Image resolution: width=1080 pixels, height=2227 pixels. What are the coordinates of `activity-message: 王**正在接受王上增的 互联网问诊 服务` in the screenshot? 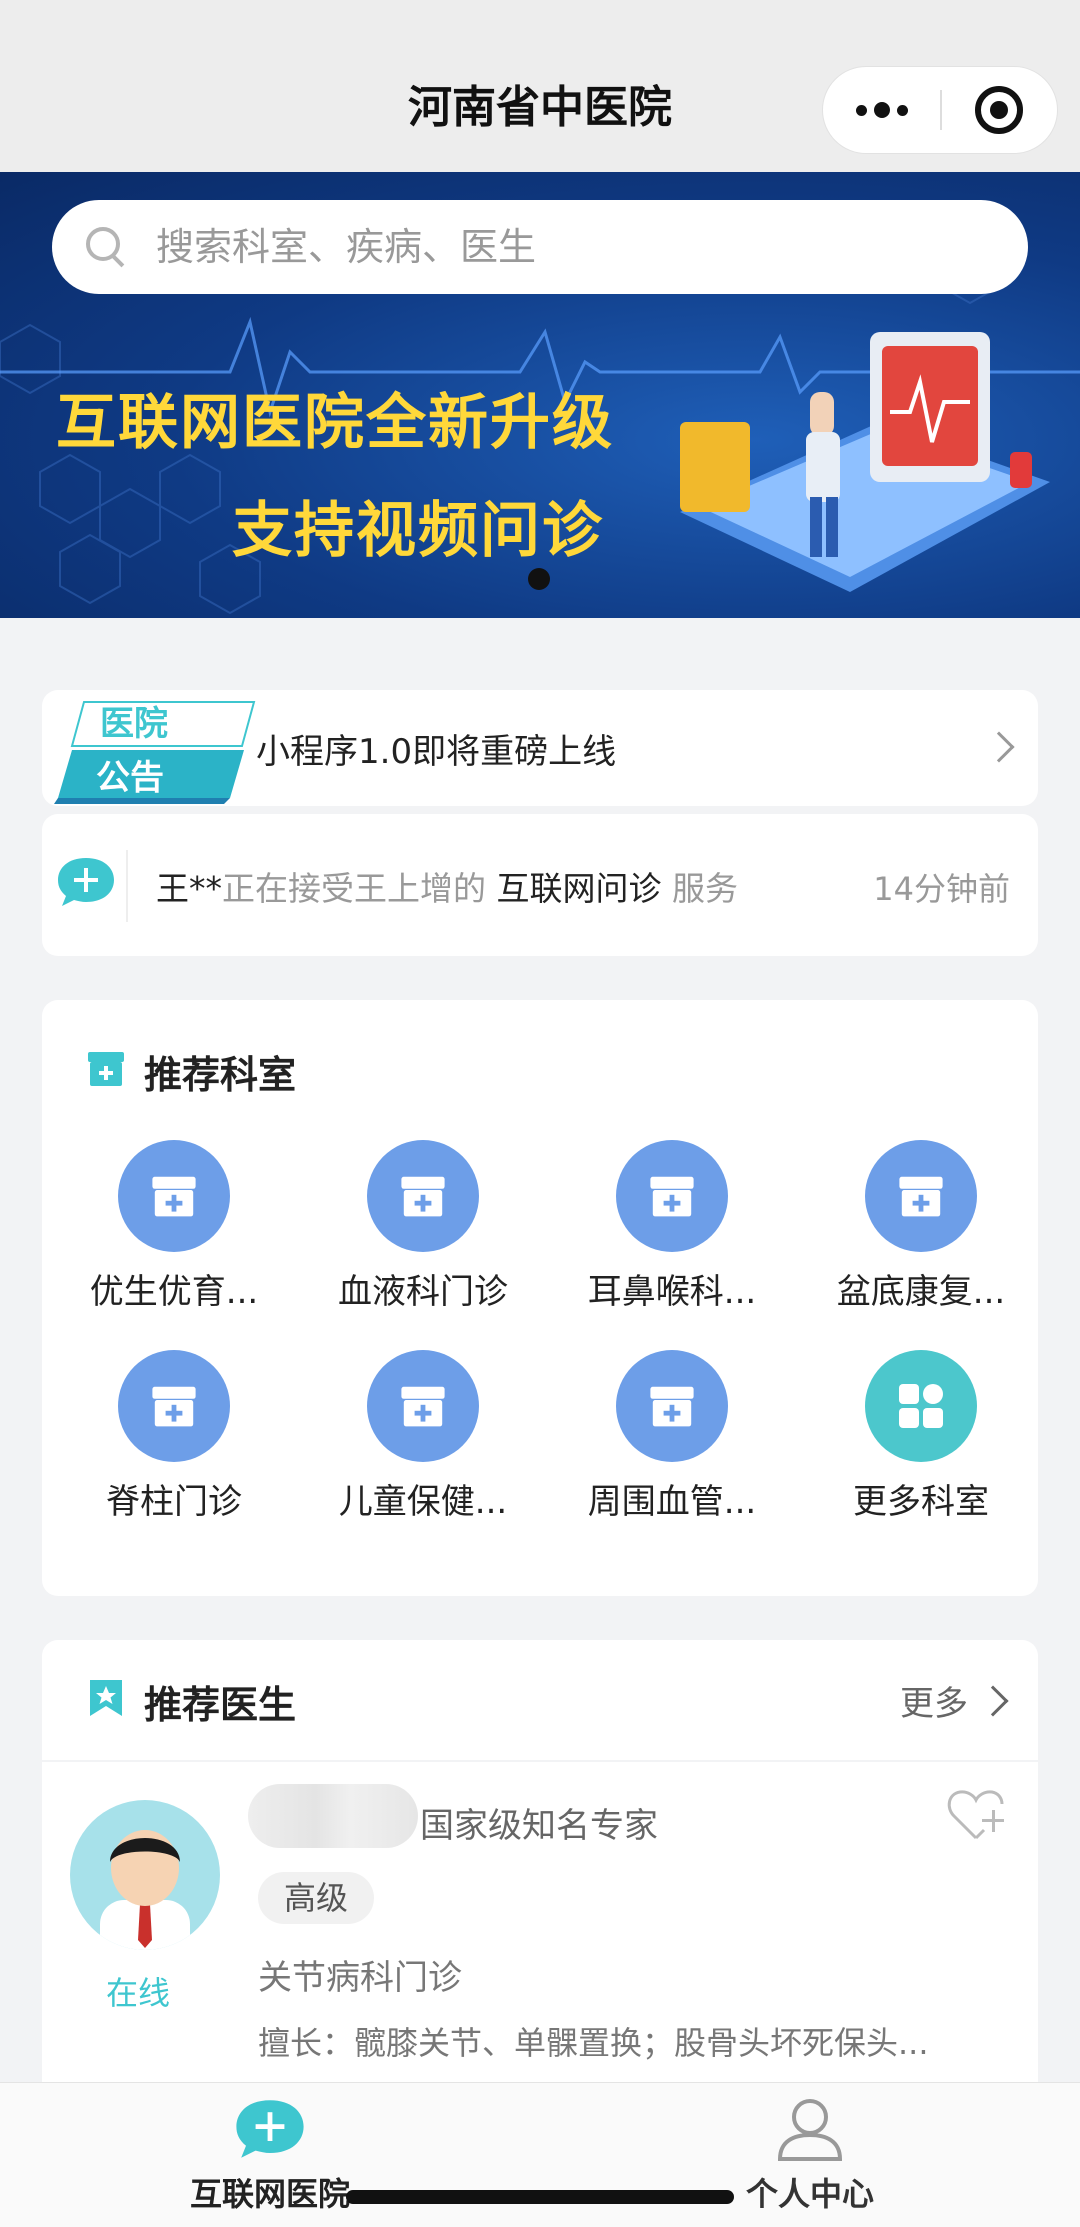 It's located at (447, 886).